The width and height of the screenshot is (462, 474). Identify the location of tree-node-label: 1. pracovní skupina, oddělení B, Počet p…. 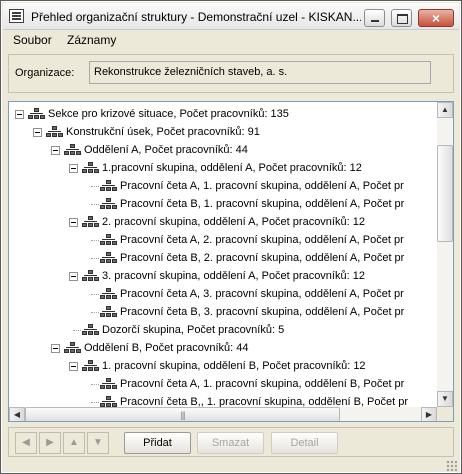
(234, 366).